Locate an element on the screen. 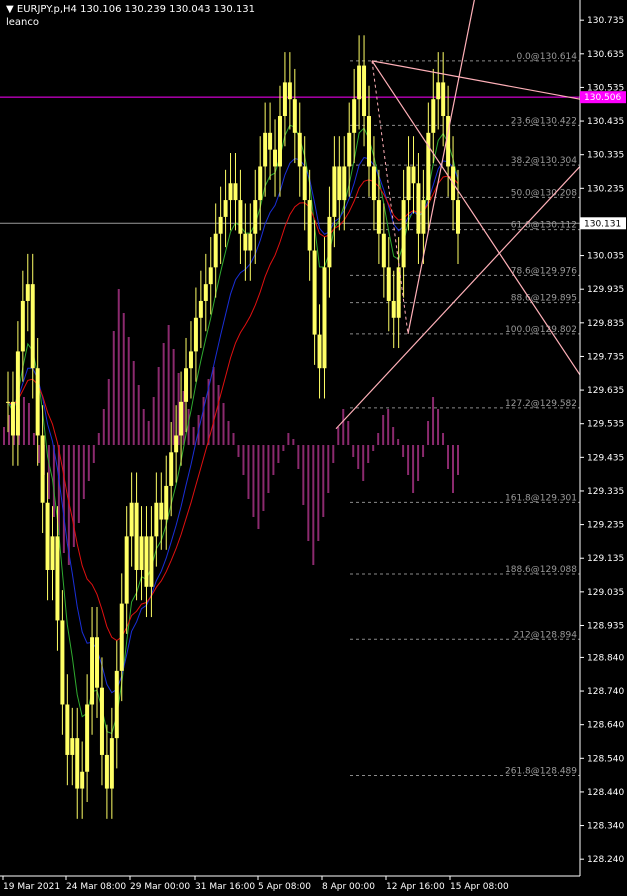 The image size is (627, 896). y-tick-label: 128.340 is located at coordinates (605, 827).